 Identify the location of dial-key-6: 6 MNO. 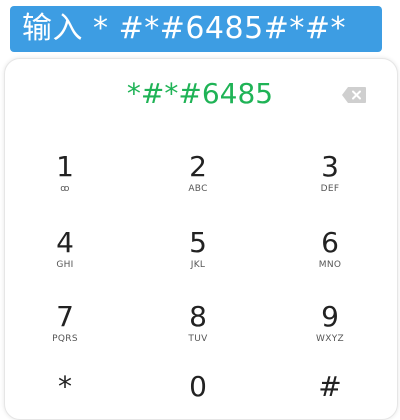
(330, 248).